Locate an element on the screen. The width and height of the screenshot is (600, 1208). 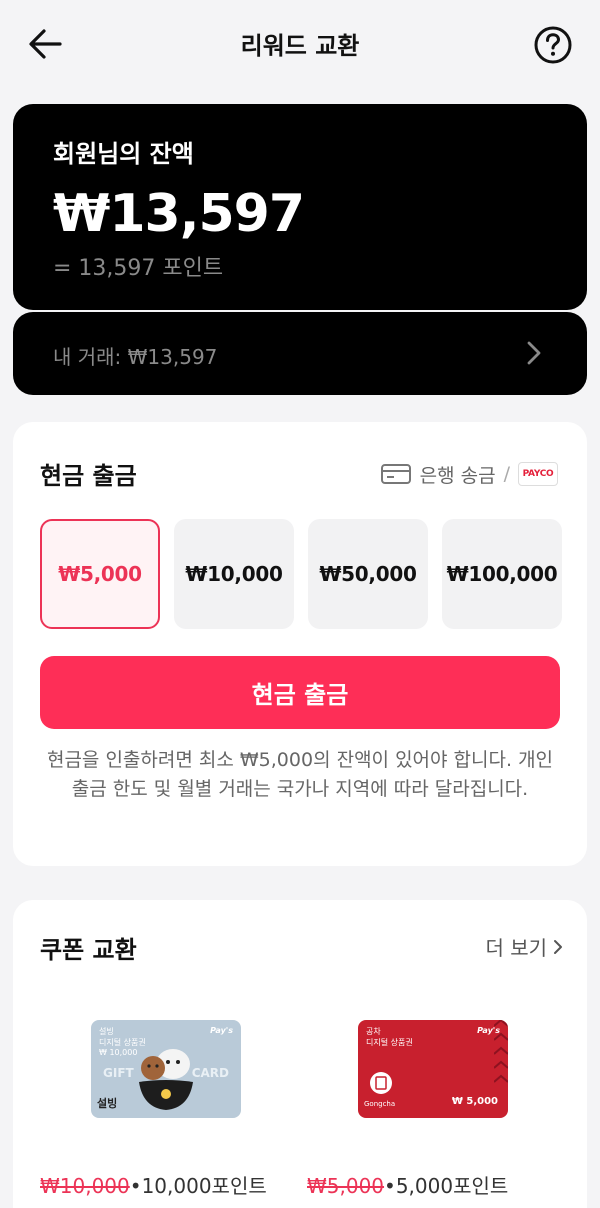
payment-methods: 은행 송금 / PAYCO is located at coordinates (469, 474).